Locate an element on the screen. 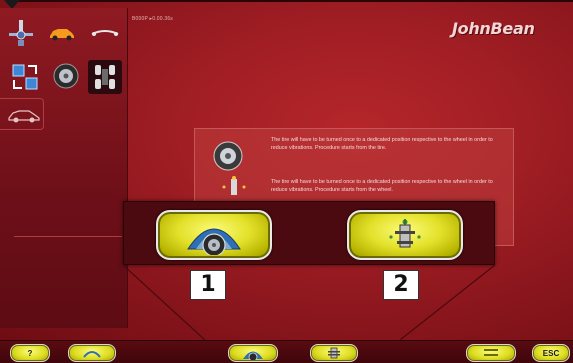  esc-button-label: ESC is located at coordinates (551, 353).